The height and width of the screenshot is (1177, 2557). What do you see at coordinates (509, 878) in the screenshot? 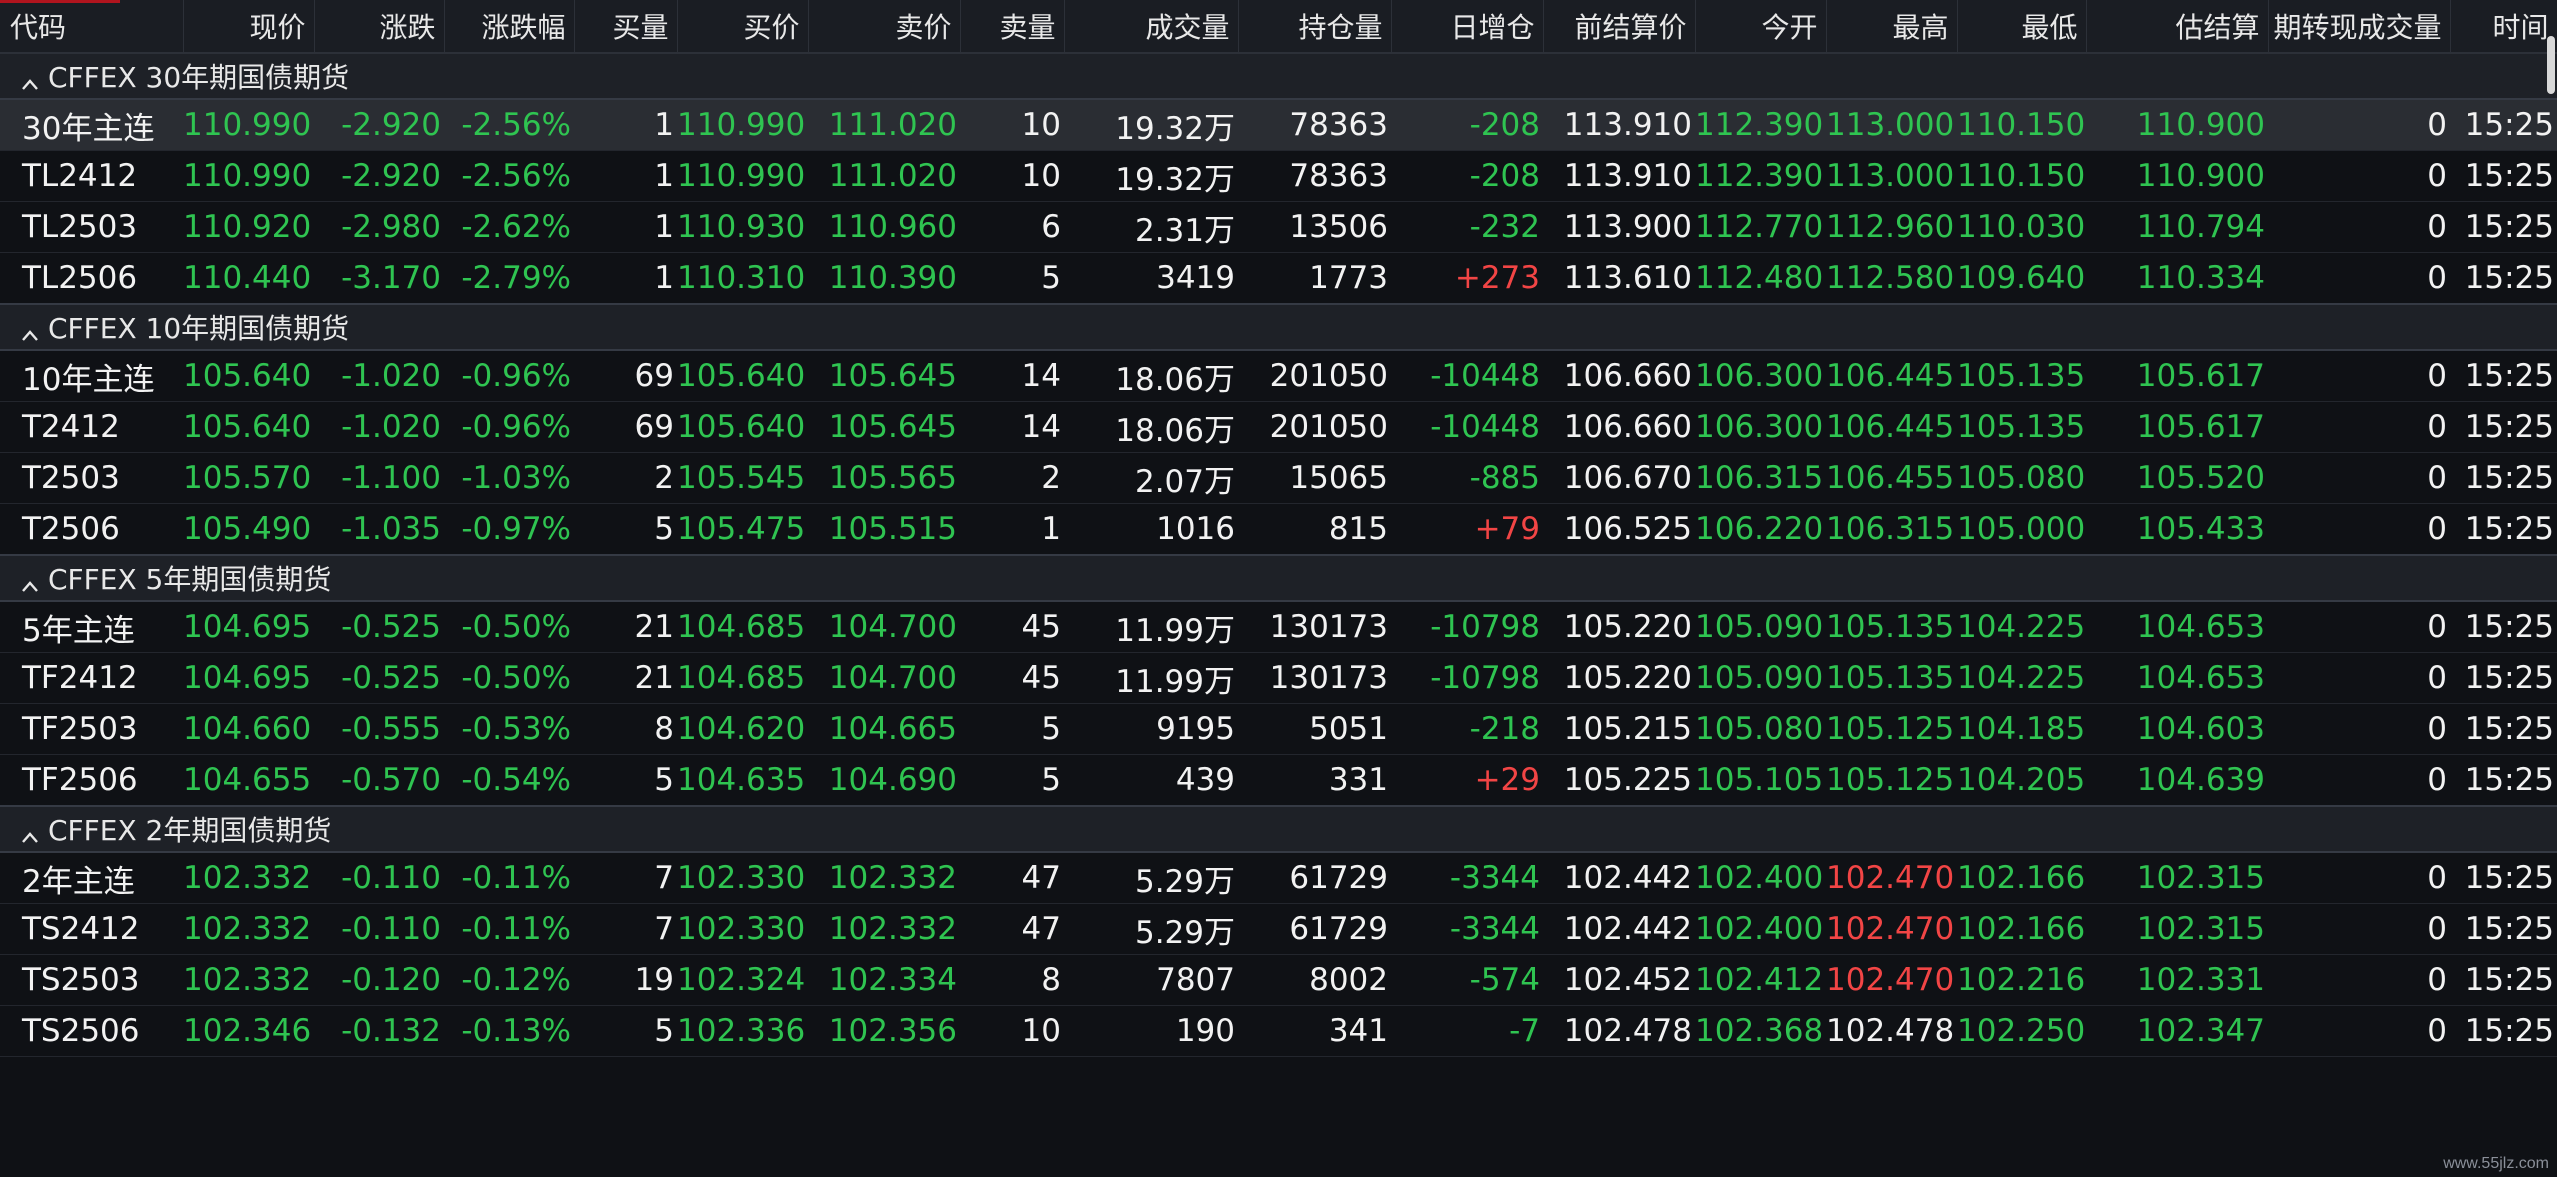
I see `cell-change-pct: -0.11%` at bounding box center [509, 878].